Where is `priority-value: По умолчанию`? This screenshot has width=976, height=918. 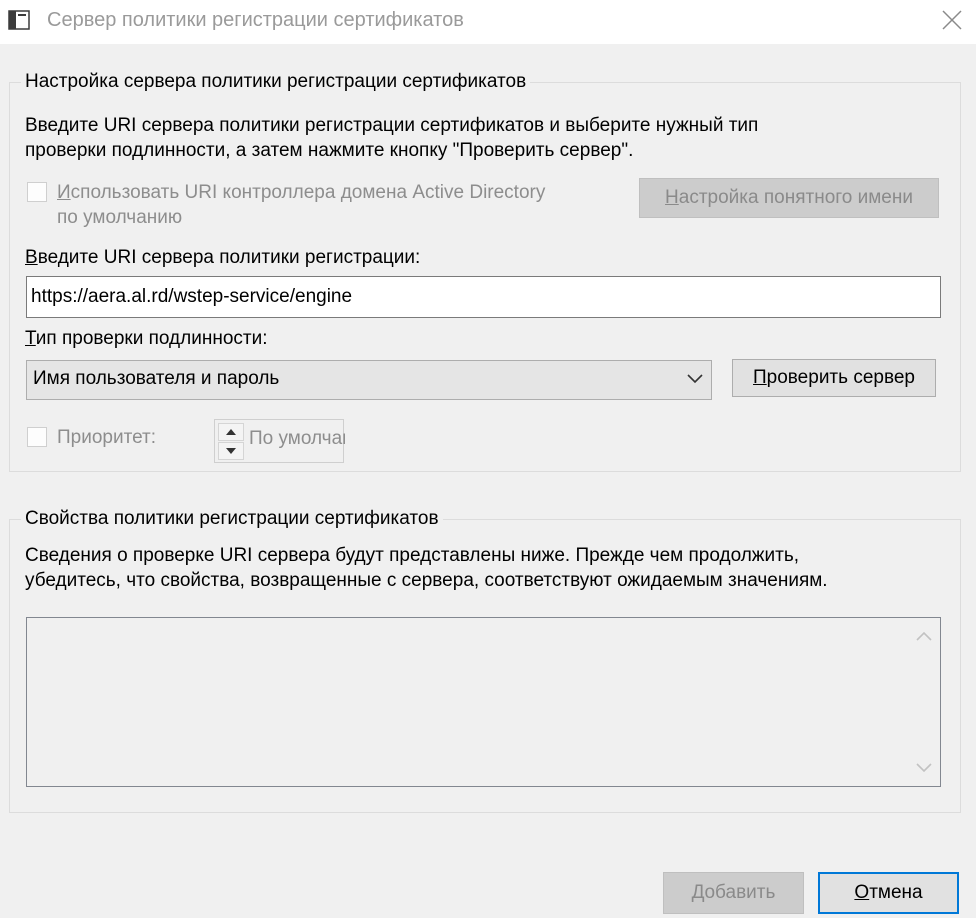
priority-value: По умолчанию is located at coordinates (297, 438).